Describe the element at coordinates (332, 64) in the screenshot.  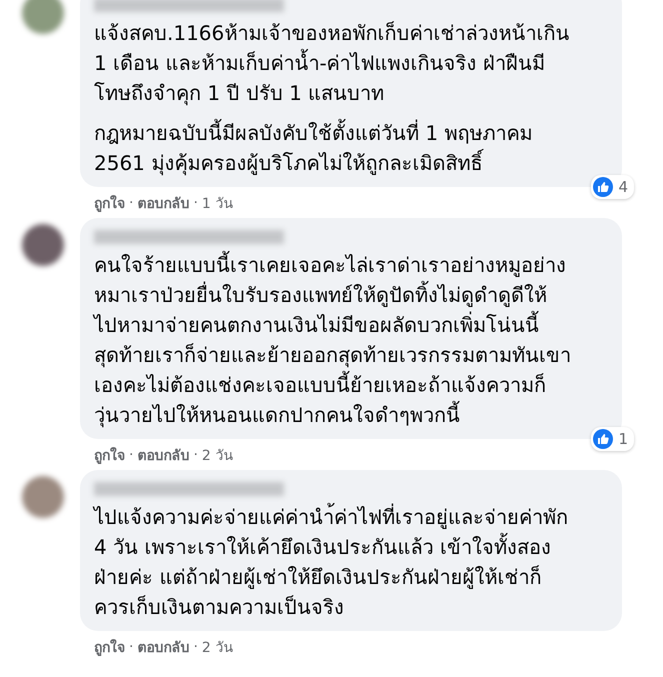
I see `comment-text: แจ้งสคบ.1166ห้ามเจ้าของหอพักเก็บค่าเช่าล่วงหน้าเกิน 1 เดือน และห้ามเก็บค่าน้ำ-ค่าไฟแพงเกินจริง ฝ่าฝืนมี โทษถึงจำคุก 1 ปี ปรับ 1 แสนบาท` at that location.